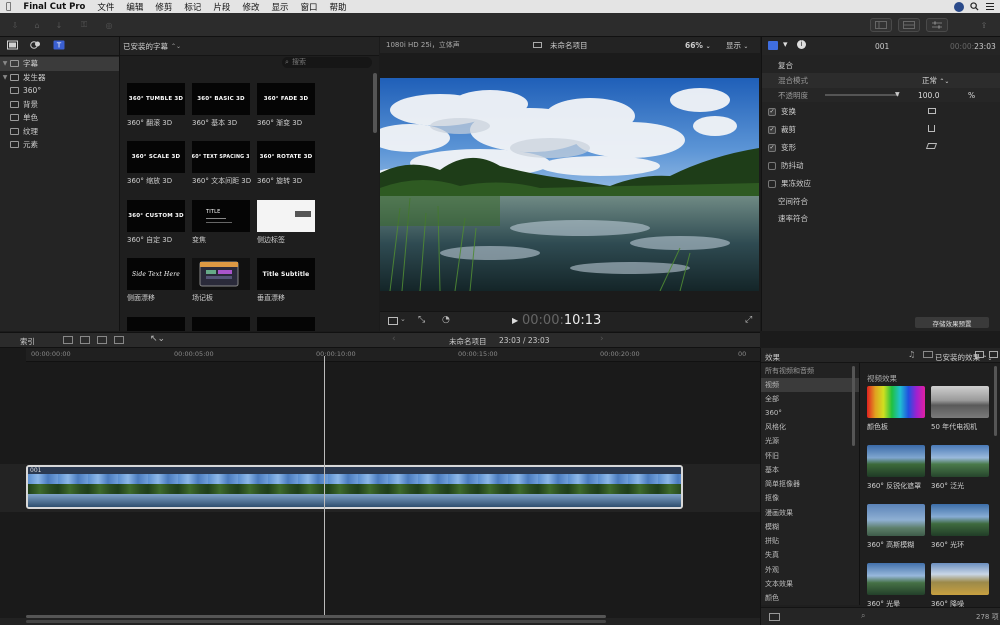  Describe the element at coordinates (324, 487) in the screenshot. I see `playhead` at that location.